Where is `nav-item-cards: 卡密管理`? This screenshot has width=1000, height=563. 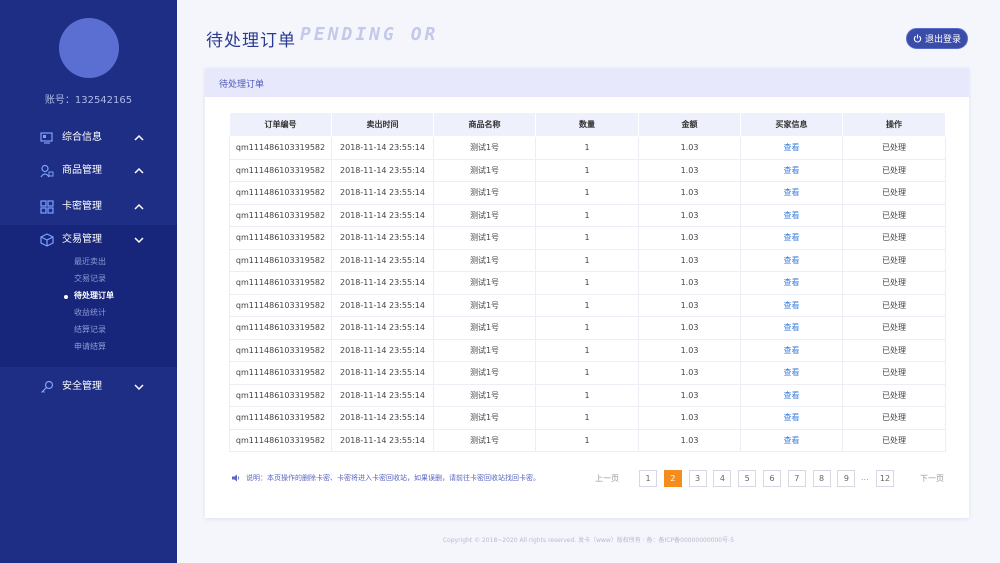
nav-item-cards: 卡密管理 is located at coordinates (88, 207).